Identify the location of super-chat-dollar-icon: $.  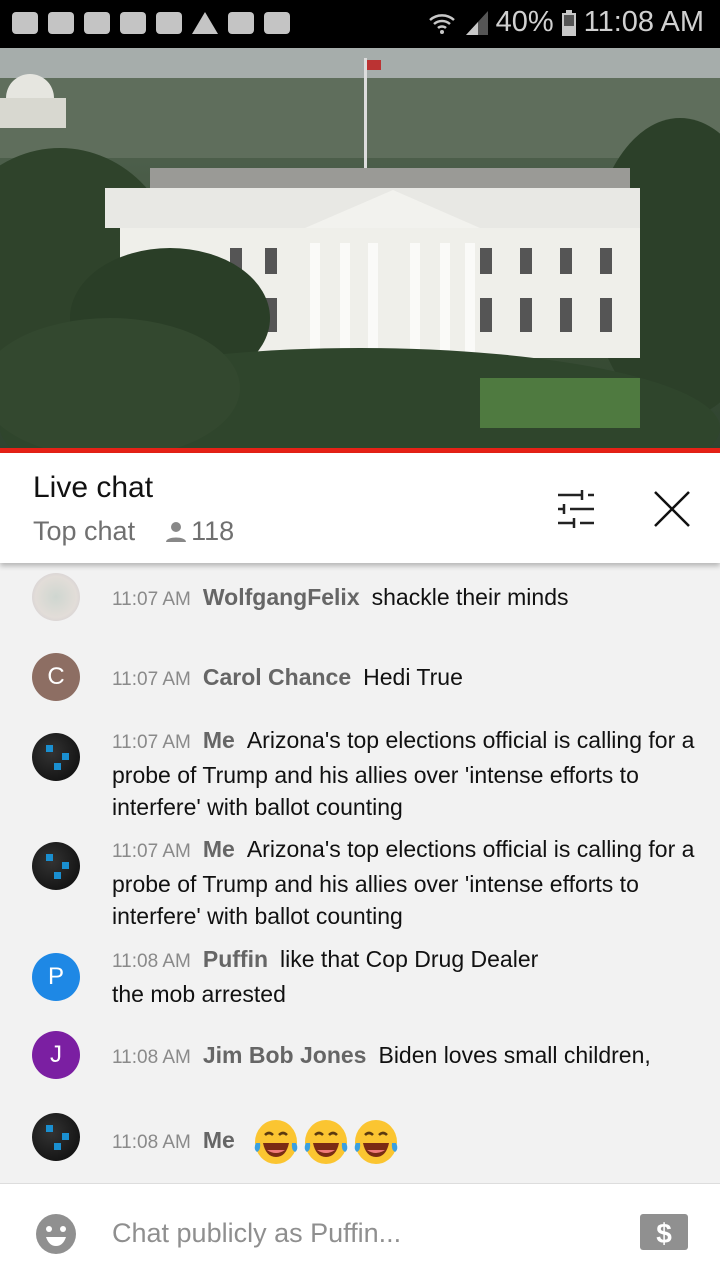
(664, 1232).